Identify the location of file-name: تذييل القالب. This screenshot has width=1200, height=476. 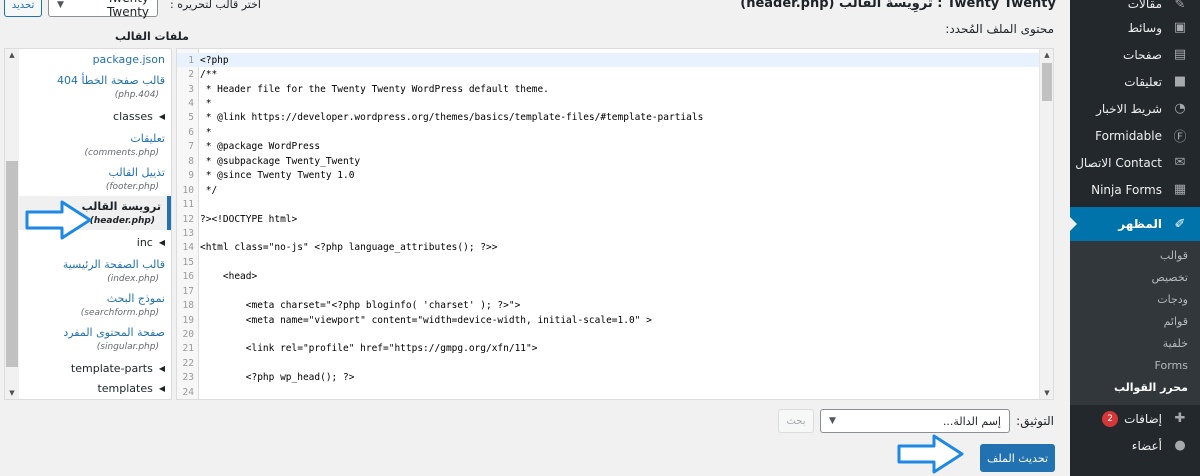
(92, 173).